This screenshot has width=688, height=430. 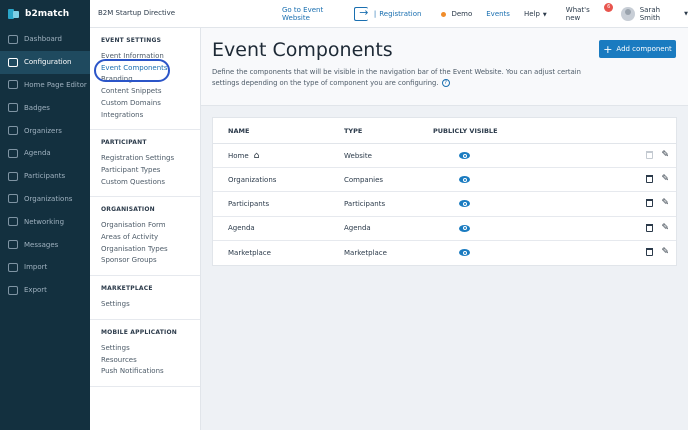 I want to click on sidebar-item-dashboard: Dashboard, so click(x=45, y=39).